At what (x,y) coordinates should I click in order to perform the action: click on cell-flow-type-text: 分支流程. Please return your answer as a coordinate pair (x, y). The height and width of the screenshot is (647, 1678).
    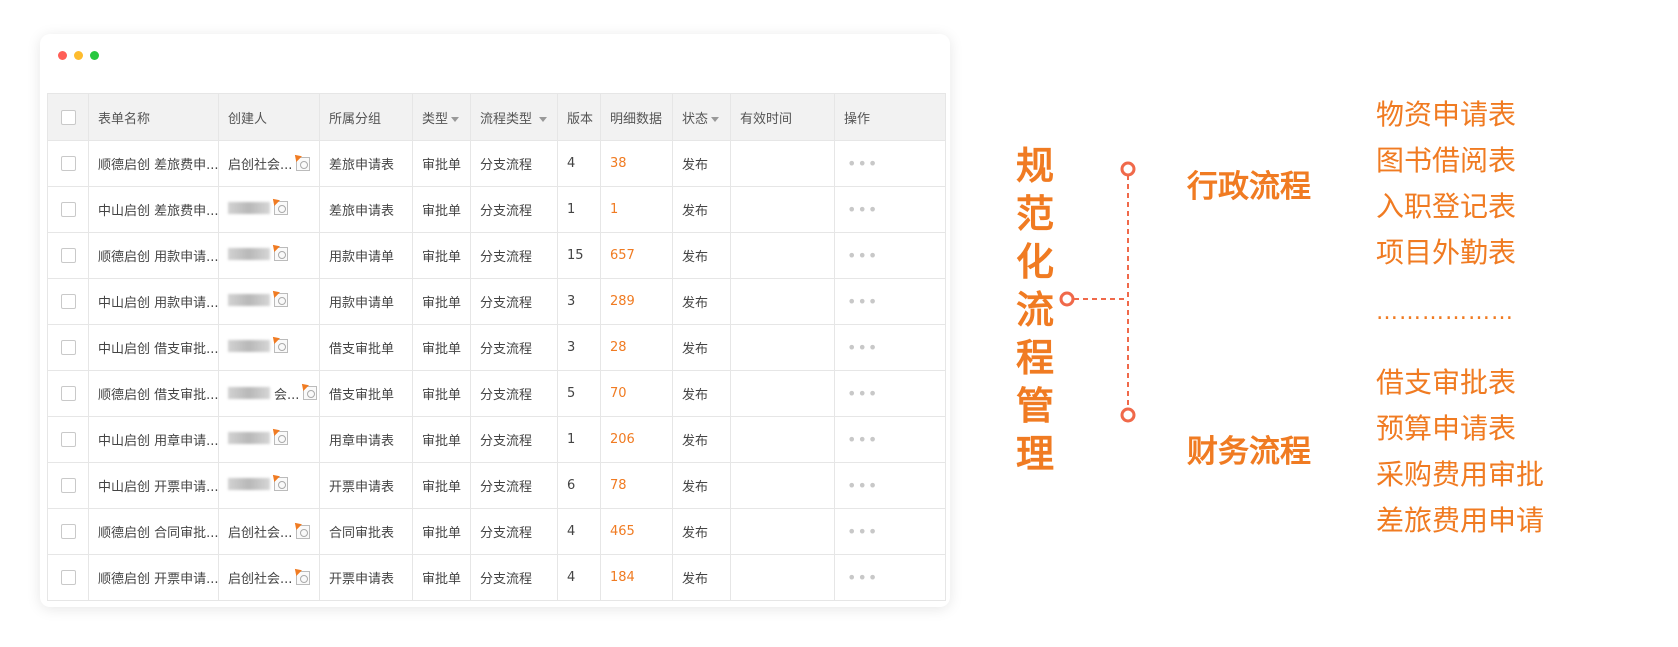
    Looking at the image, I should click on (506, 395).